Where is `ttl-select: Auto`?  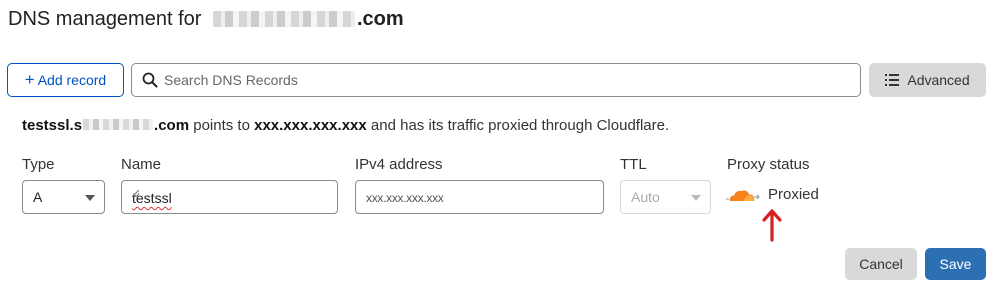
ttl-select: Auto is located at coordinates (665, 197).